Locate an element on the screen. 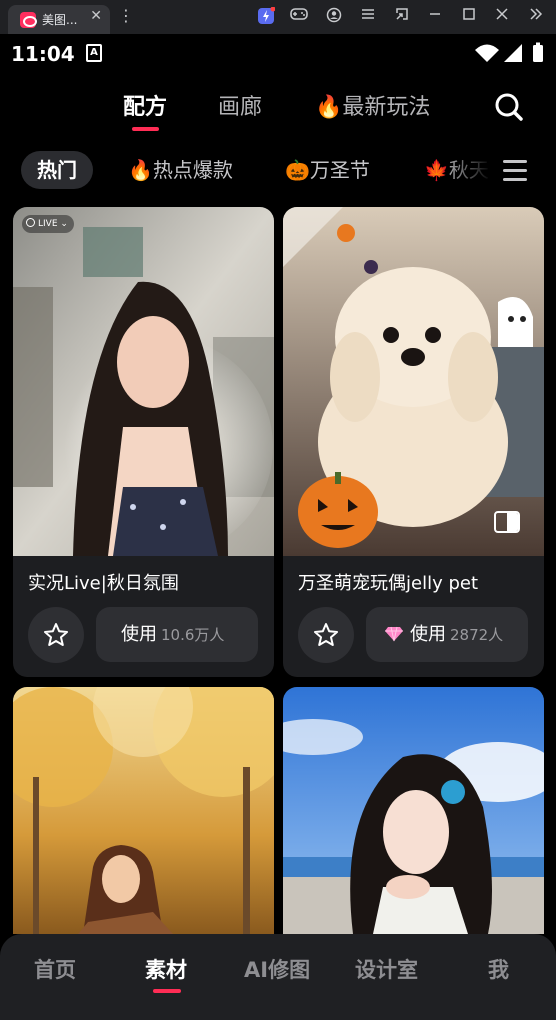  nav-materials: 素材 is located at coordinates (166, 969).